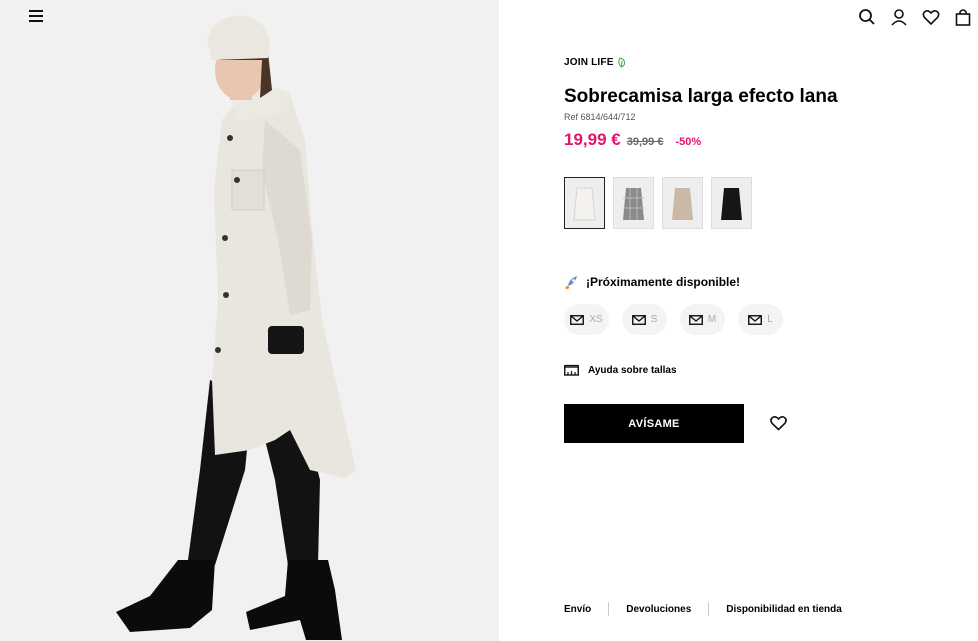 The height and width of the screenshot is (641, 978). I want to click on size-selector: XS S M L, so click(673, 319).